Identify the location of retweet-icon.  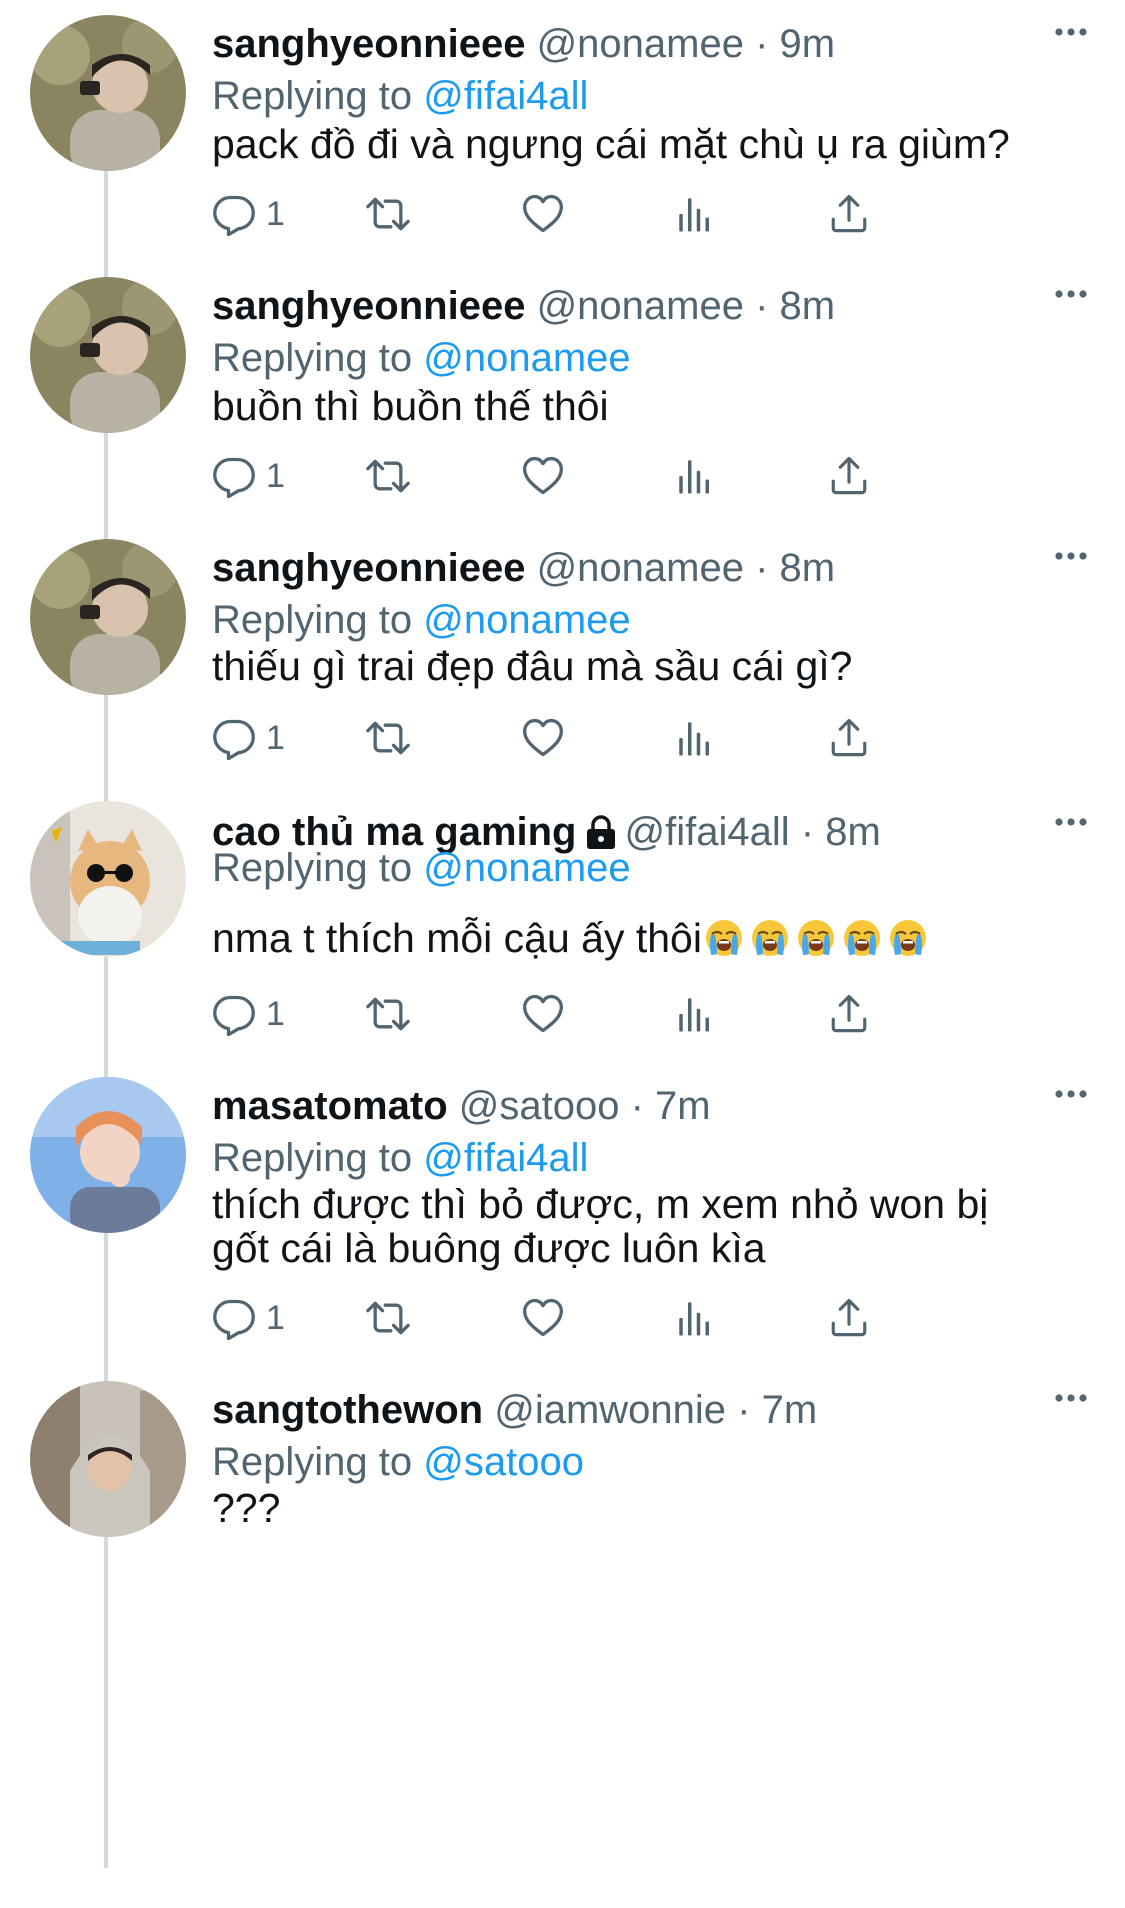
(388, 1318).